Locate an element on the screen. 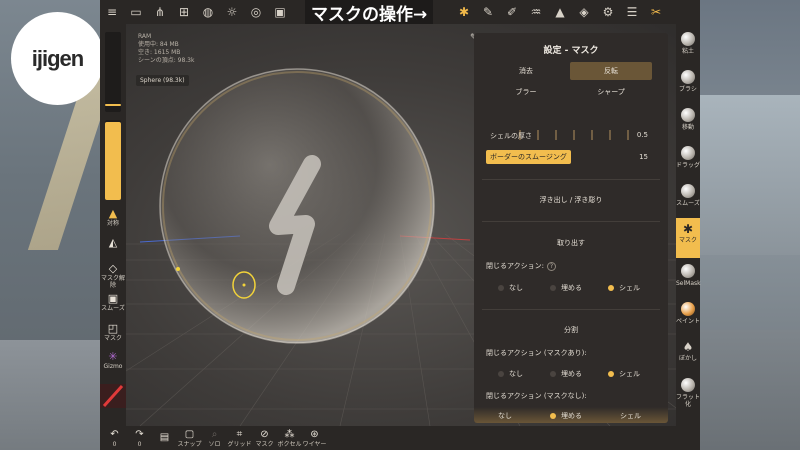 This screenshot has height=450, width=800. shell-thickness-value: 0.5 is located at coordinates (642, 135).